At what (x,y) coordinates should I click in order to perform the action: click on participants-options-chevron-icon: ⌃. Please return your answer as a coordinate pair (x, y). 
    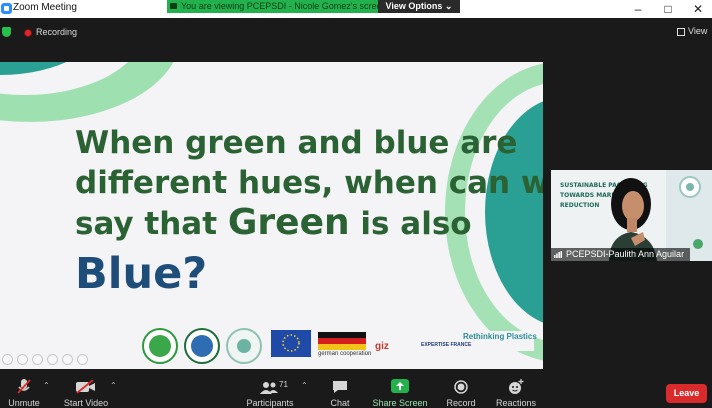
    Looking at the image, I should click on (304, 385).